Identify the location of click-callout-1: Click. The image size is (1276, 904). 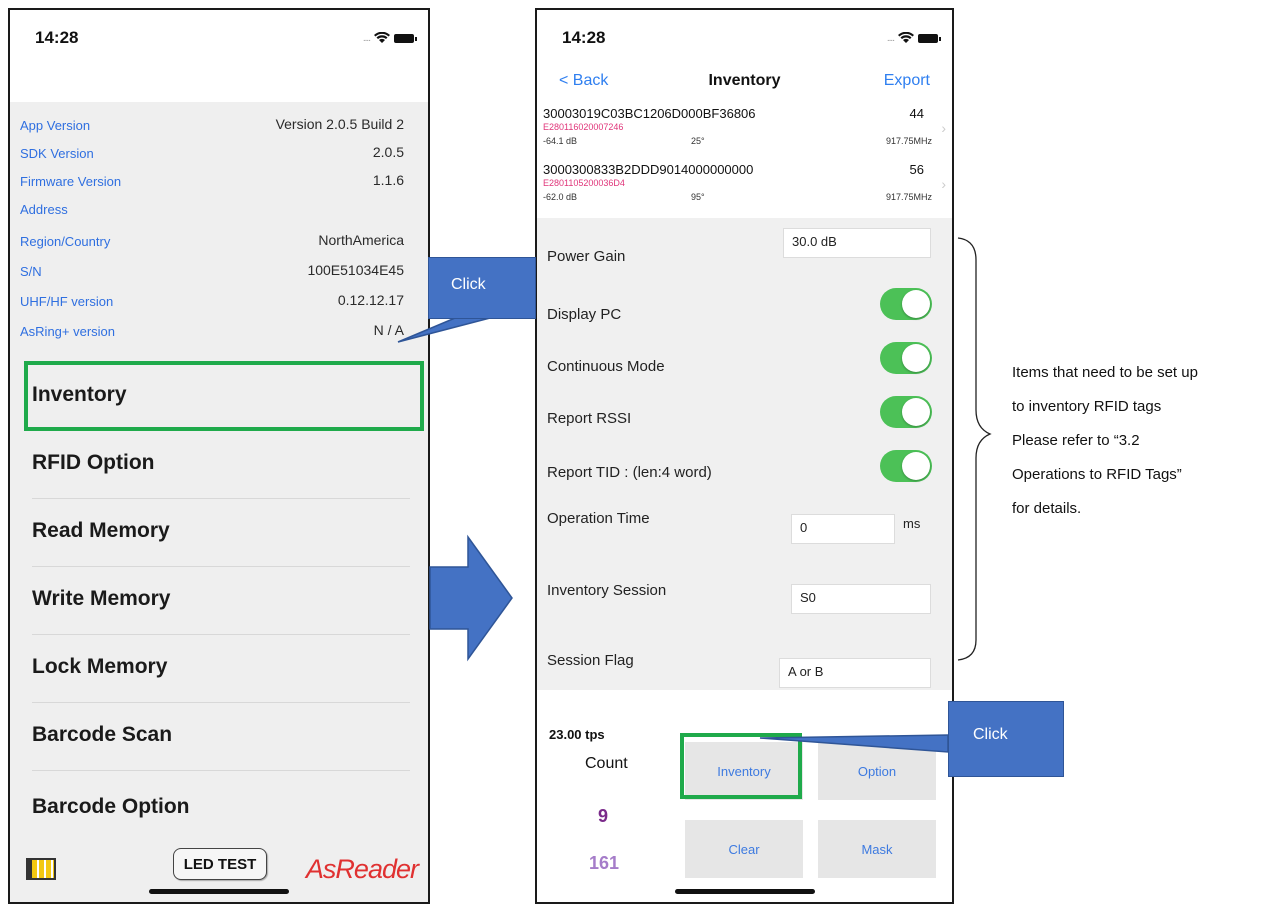
(482, 288).